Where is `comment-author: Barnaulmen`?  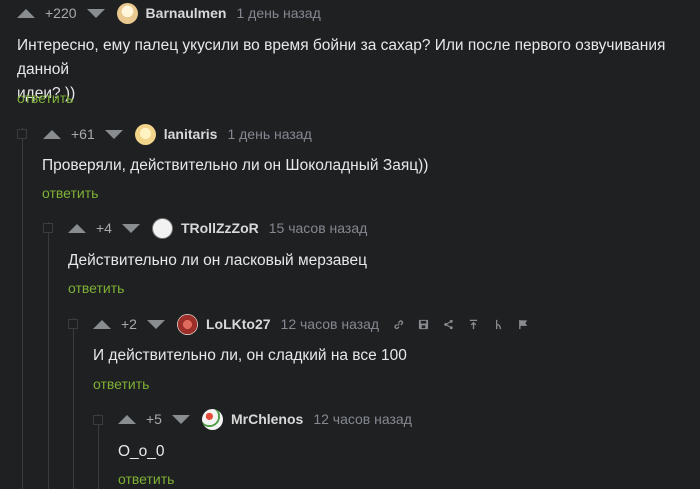 comment-author: Barnaulmen is located at coordinates (186, 13).